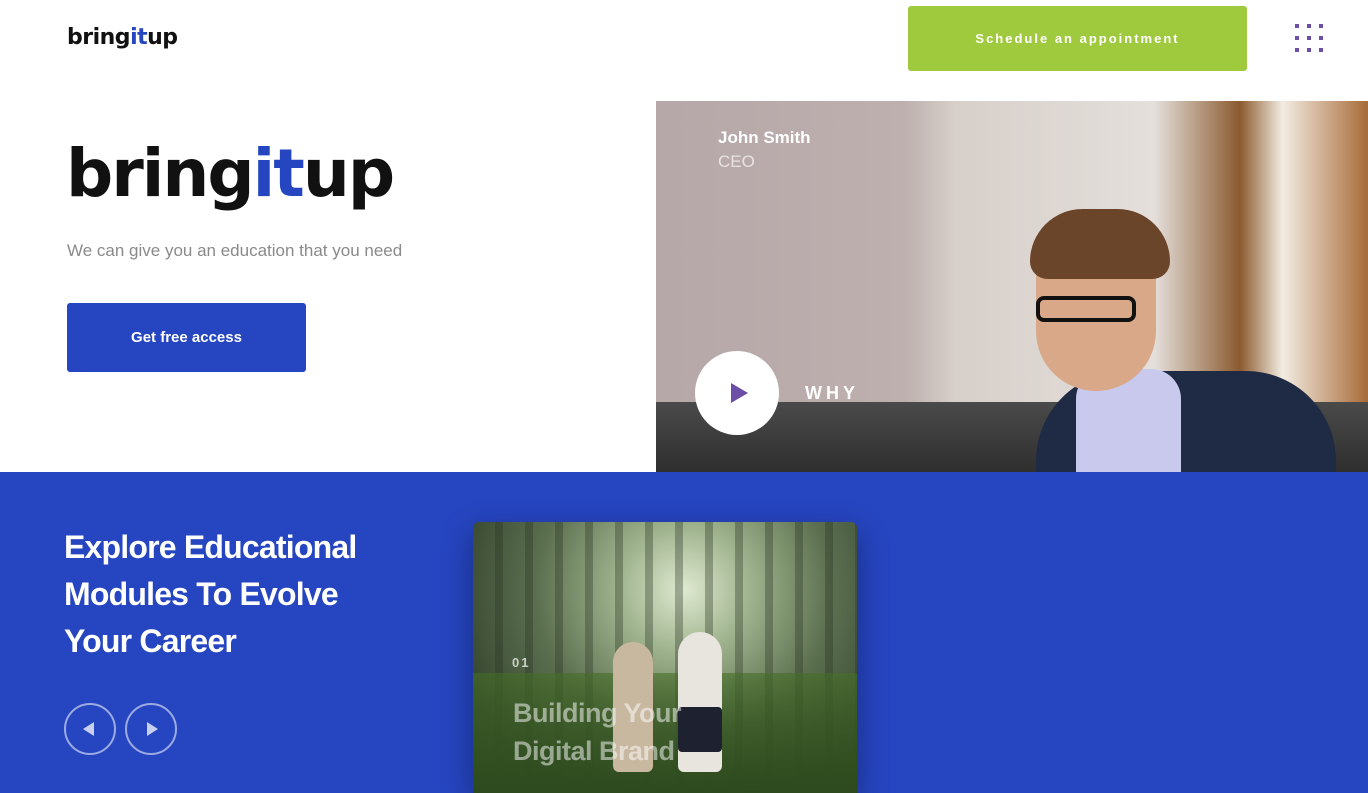  I want to click on arrow-left-icon, so click(88, 729).